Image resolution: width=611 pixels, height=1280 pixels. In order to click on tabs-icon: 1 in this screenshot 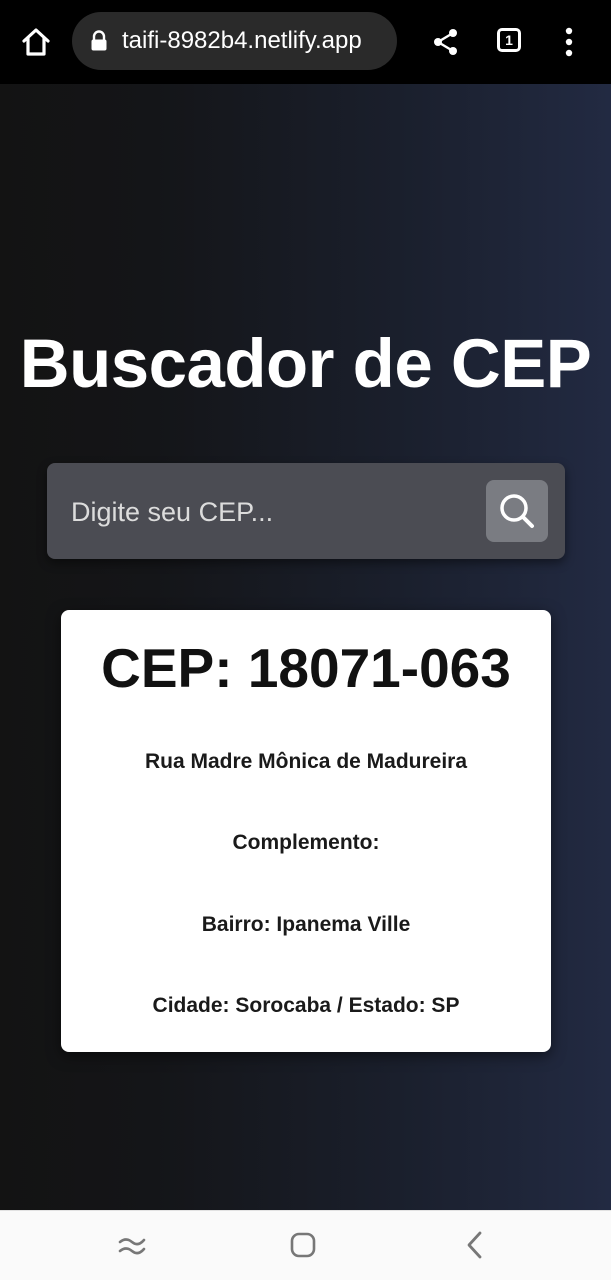, I will do `click(509, 40)`.